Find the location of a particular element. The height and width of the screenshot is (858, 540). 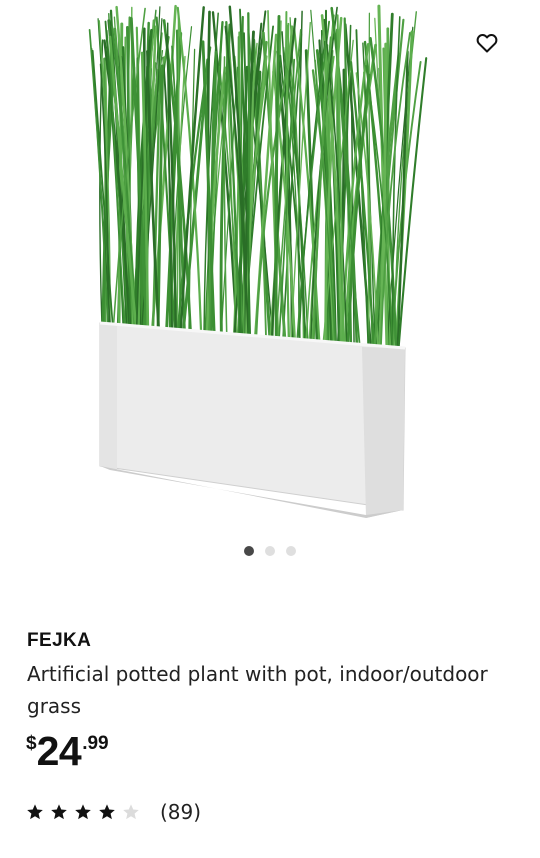

product-rating: (89) is located at coordinates (113, 812).